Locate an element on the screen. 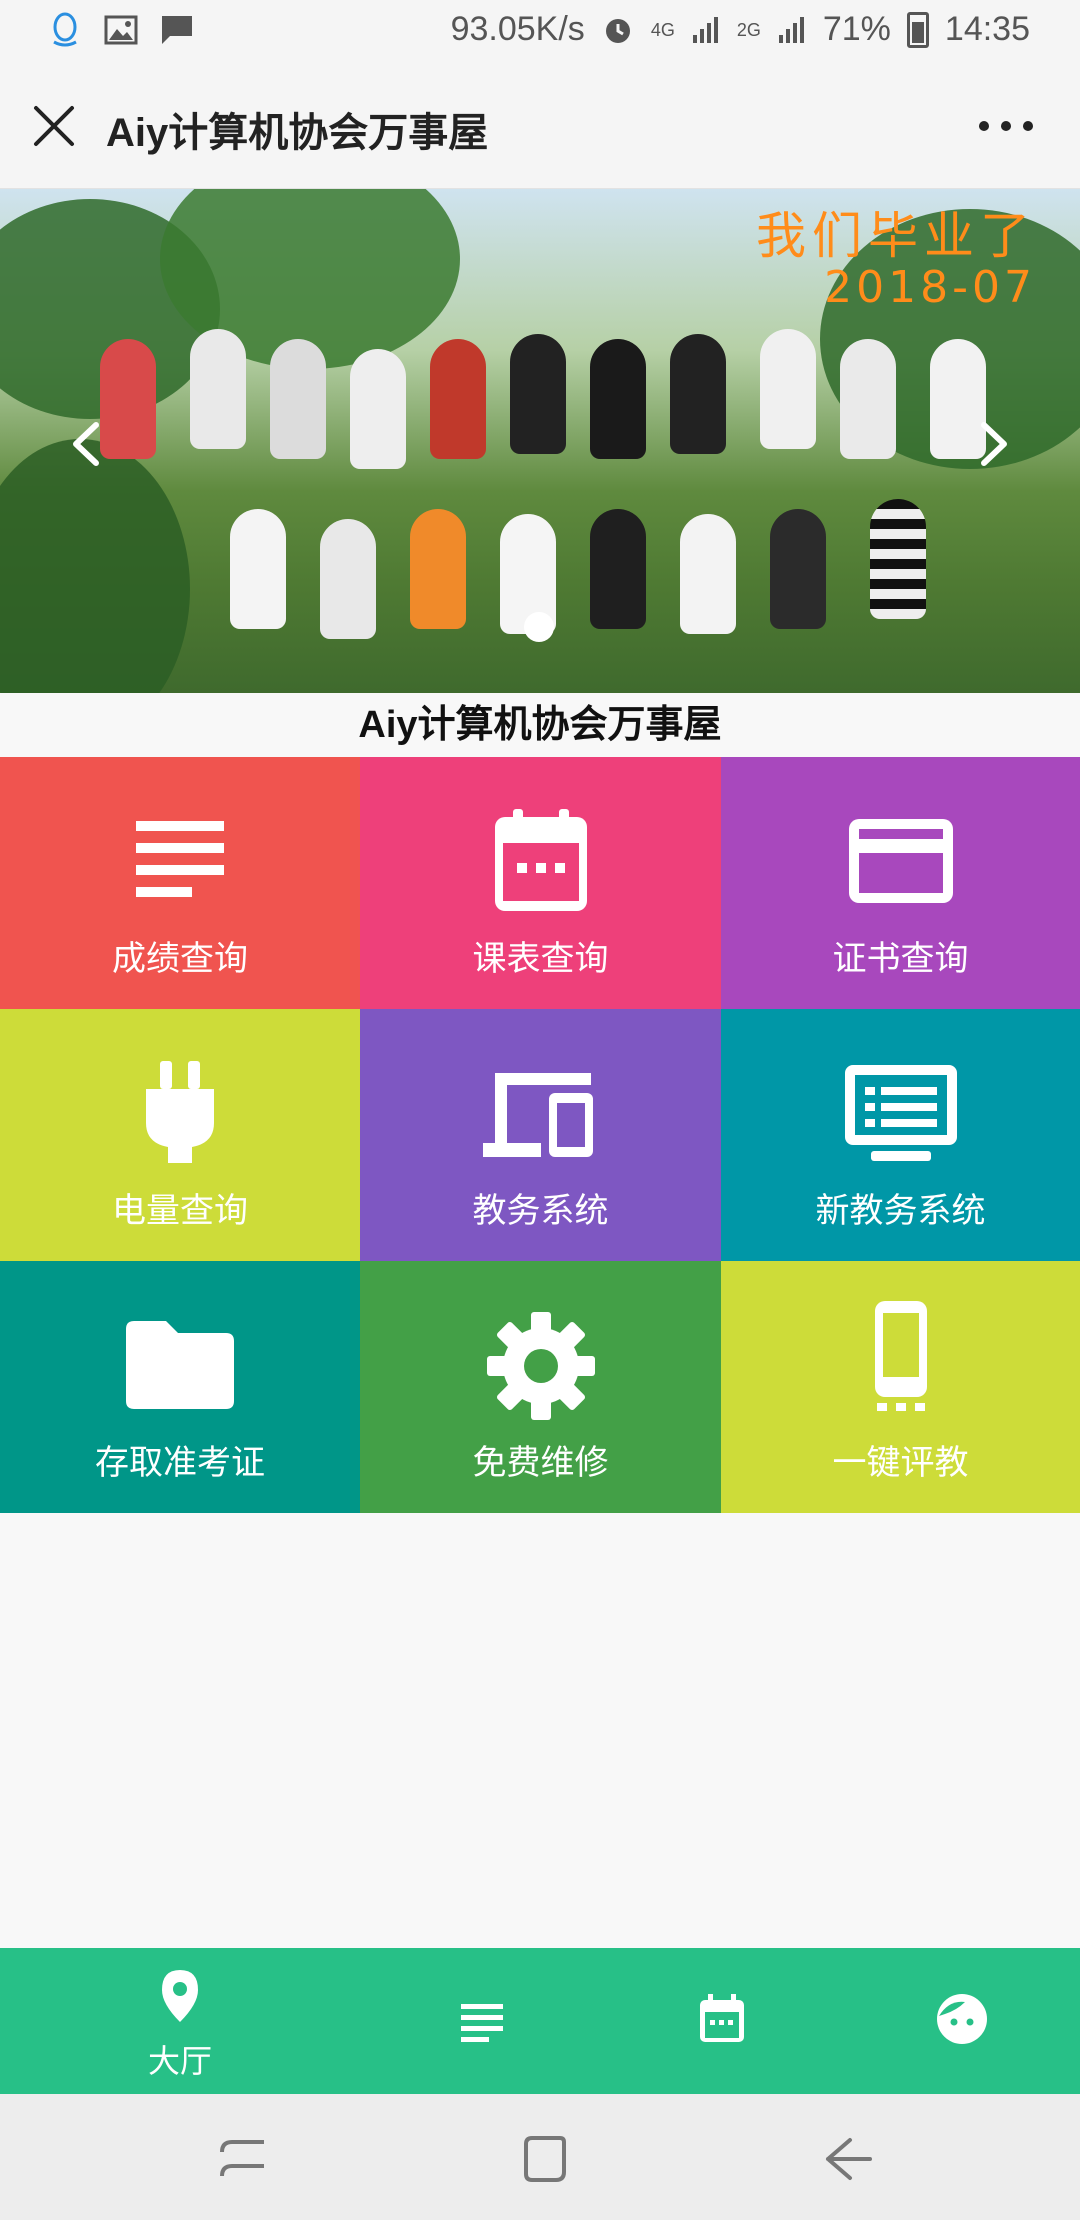 This screenshot has width=1080, height=2220. bottom-nav: 大厅 is located at coordinates (540, 2021).